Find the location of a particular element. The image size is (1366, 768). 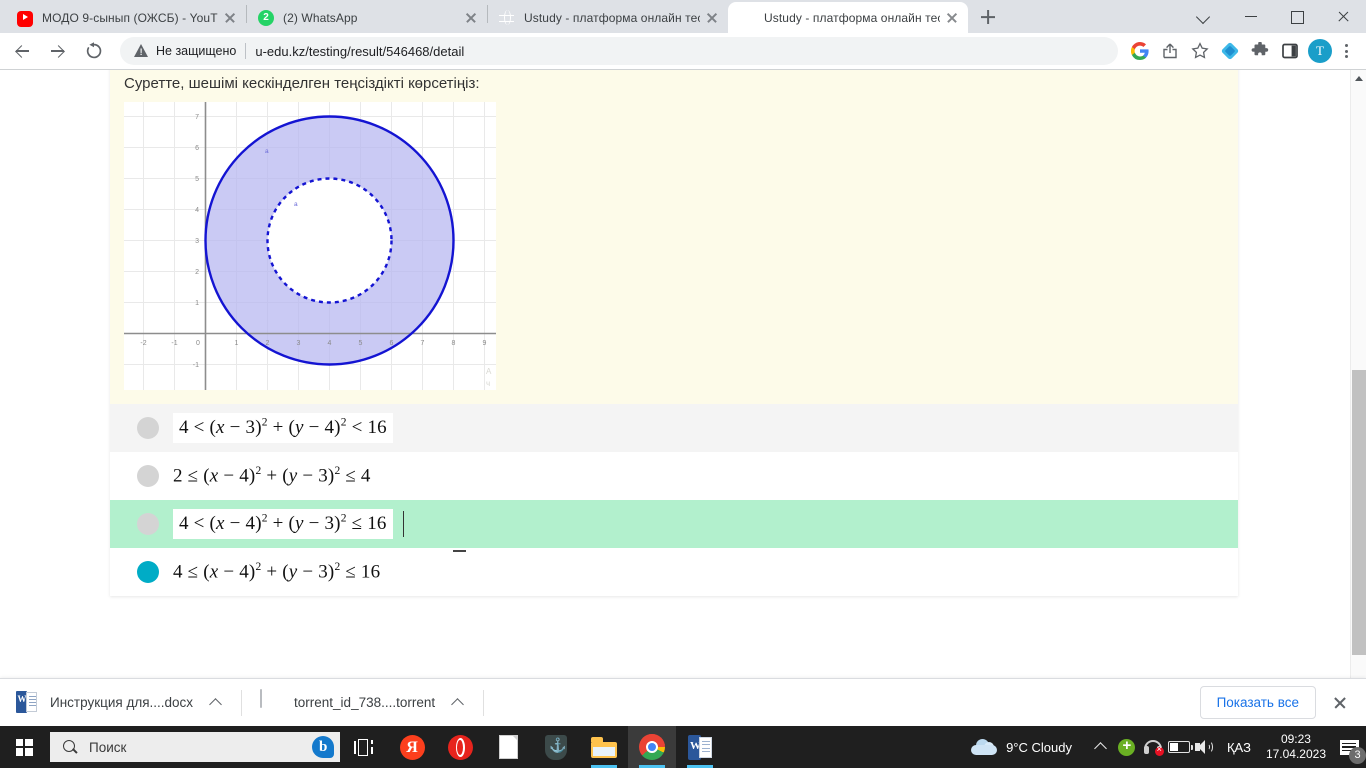

system-tray: 9°C Cloudy ҚАЗ 09:23 17.04.2023 3 is located at coordinates (1168, 747).